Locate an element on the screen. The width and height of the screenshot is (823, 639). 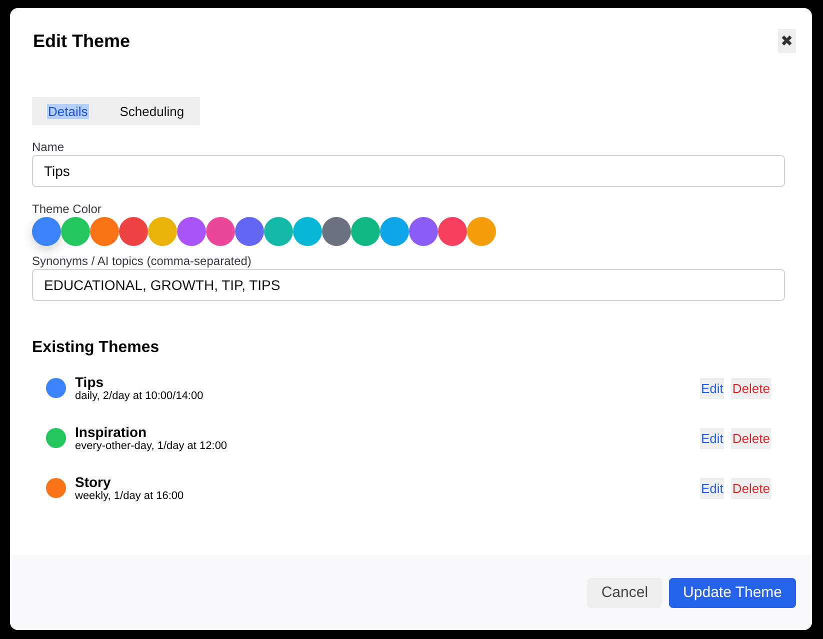
field-label: Theme Color is located at coordinates (67, 209).